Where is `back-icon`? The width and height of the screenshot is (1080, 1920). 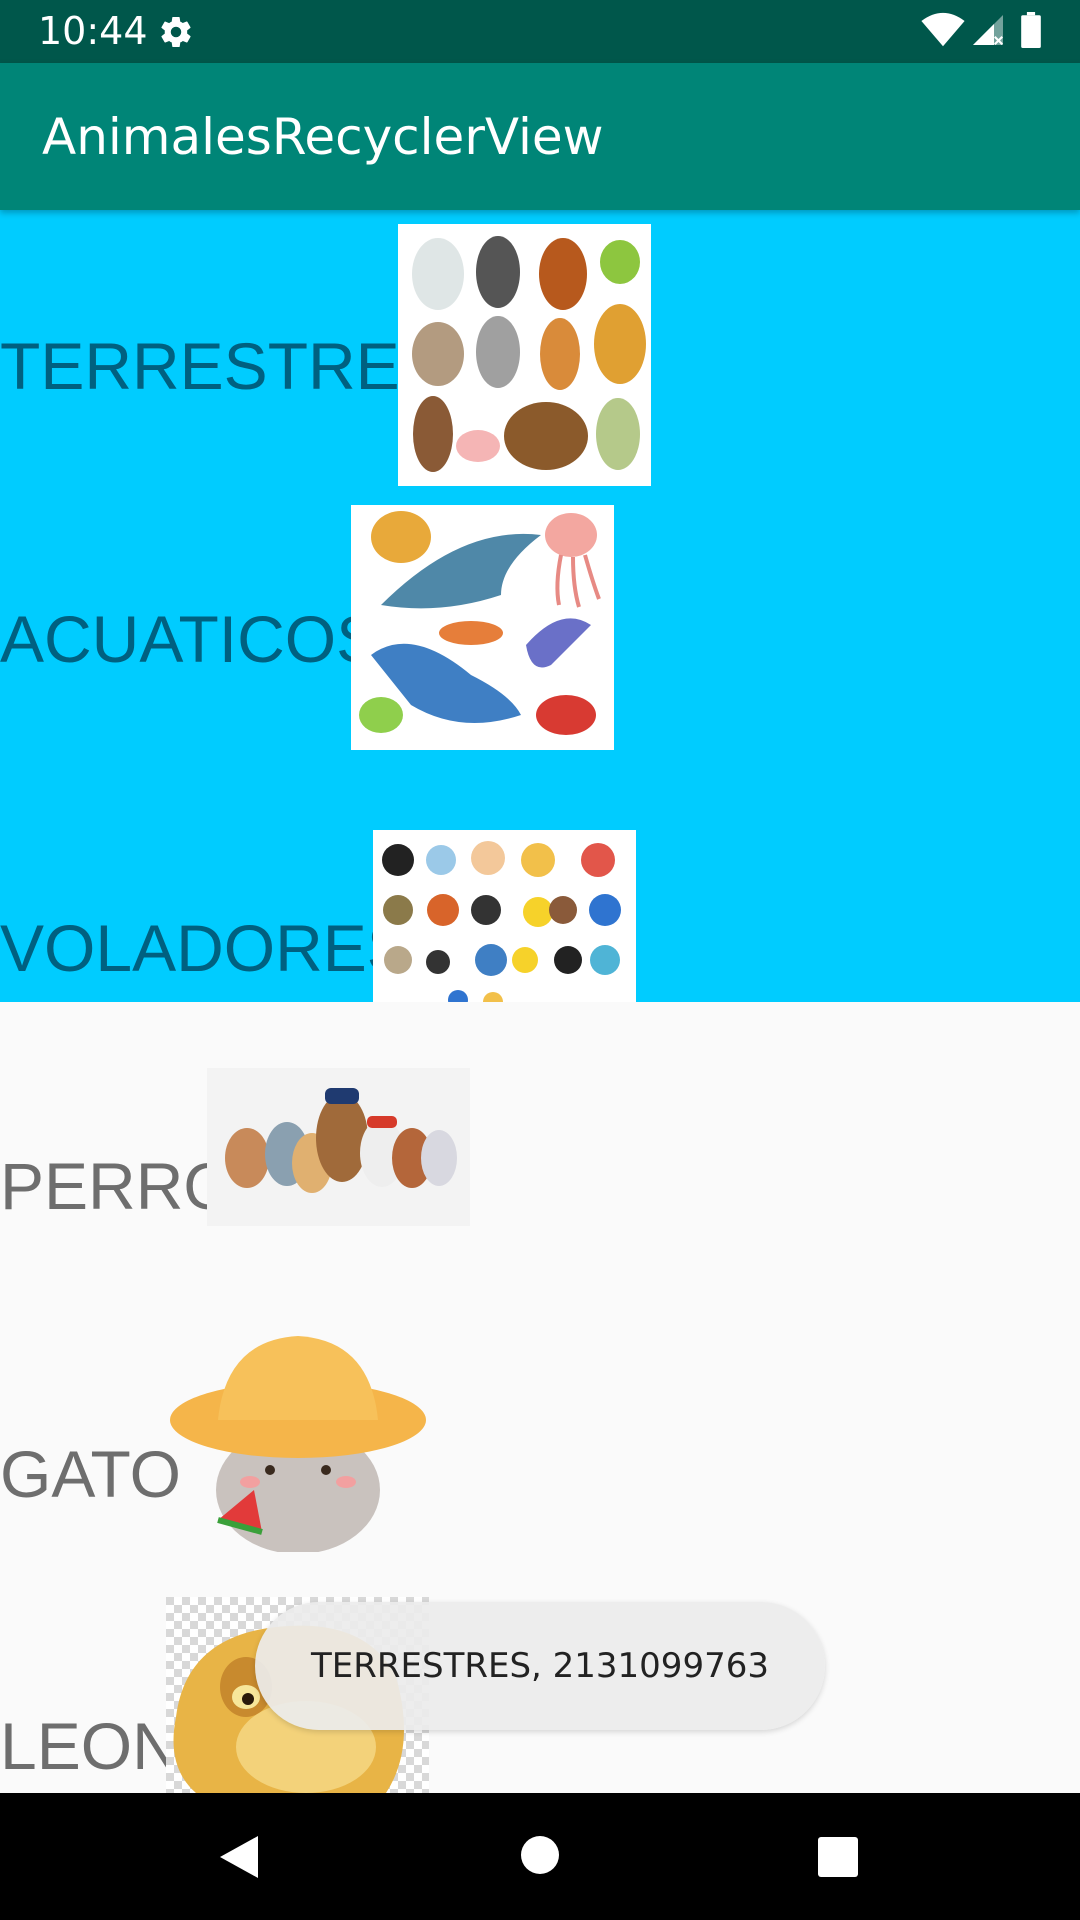 back-icon is located at coordinates (239, 1857).